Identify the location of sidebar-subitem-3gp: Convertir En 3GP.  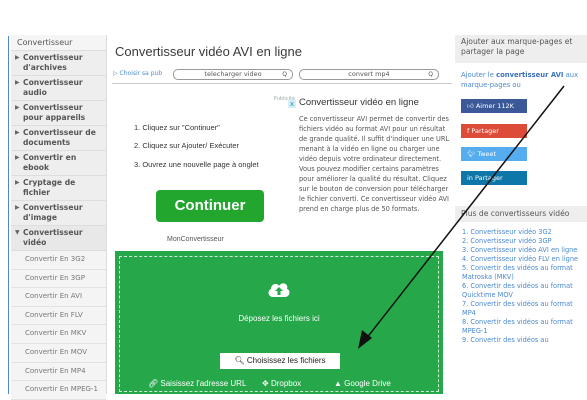
(58, 279).